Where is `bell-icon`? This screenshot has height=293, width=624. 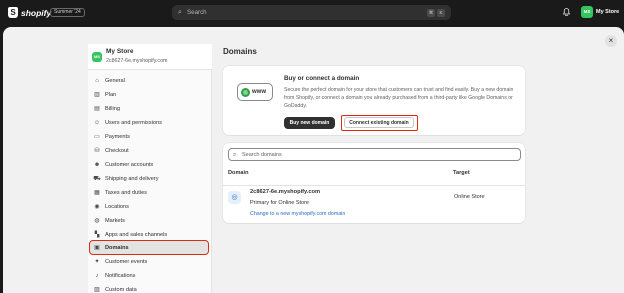 bell-icon is located at coordinates (566, 12).